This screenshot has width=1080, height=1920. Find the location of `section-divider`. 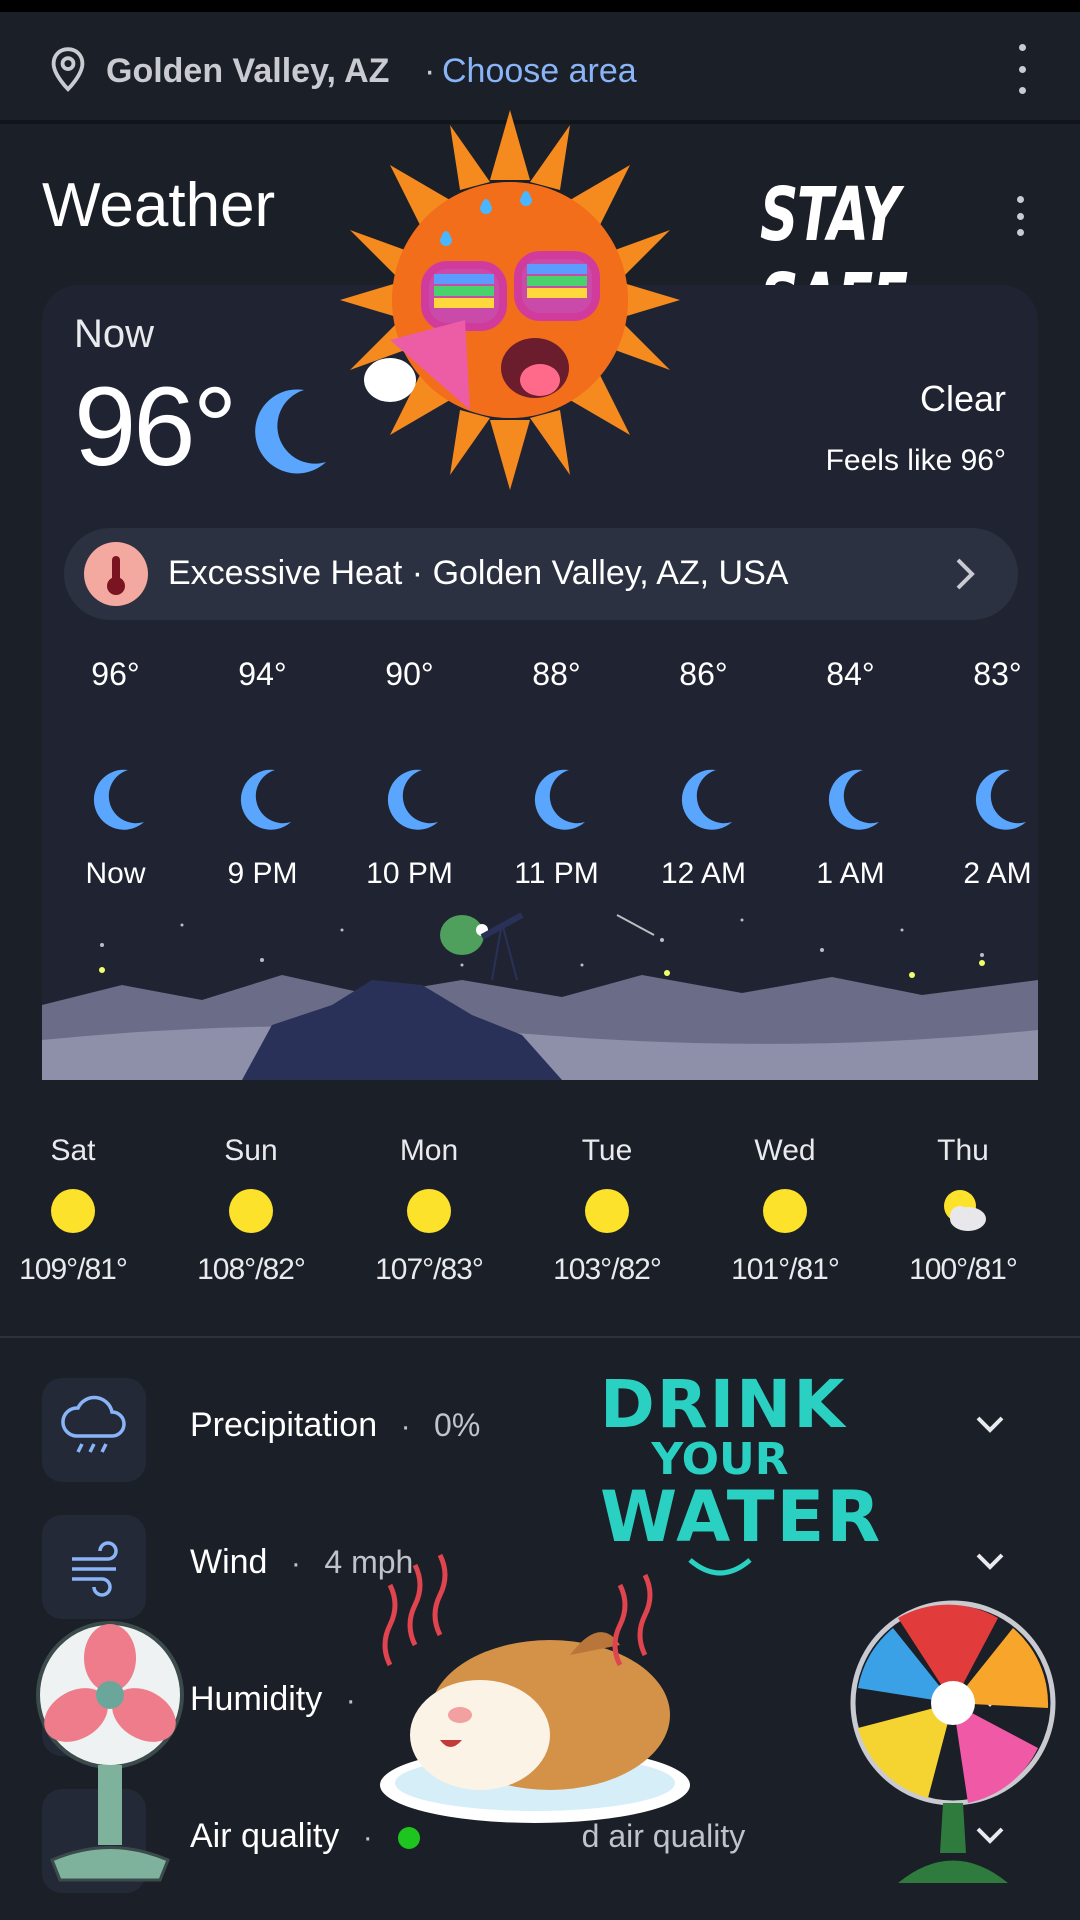

section-divider is located at coordinates (540, 1337).